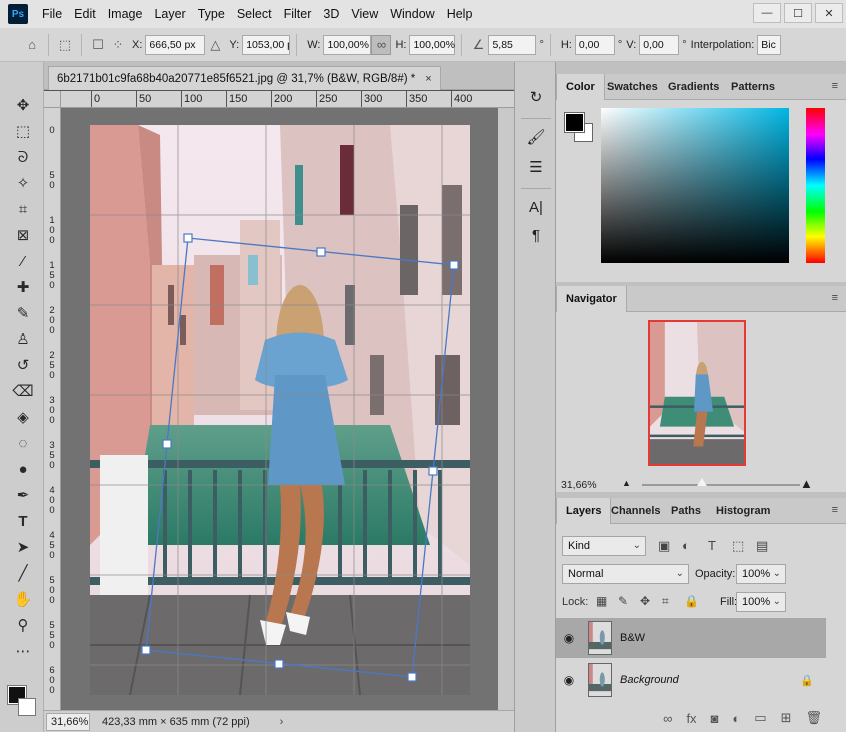  What do you see at coordinates (23, 105) in the screenshot?
I see `move-tool-icon: ✥` at bounding box center [23, 105].